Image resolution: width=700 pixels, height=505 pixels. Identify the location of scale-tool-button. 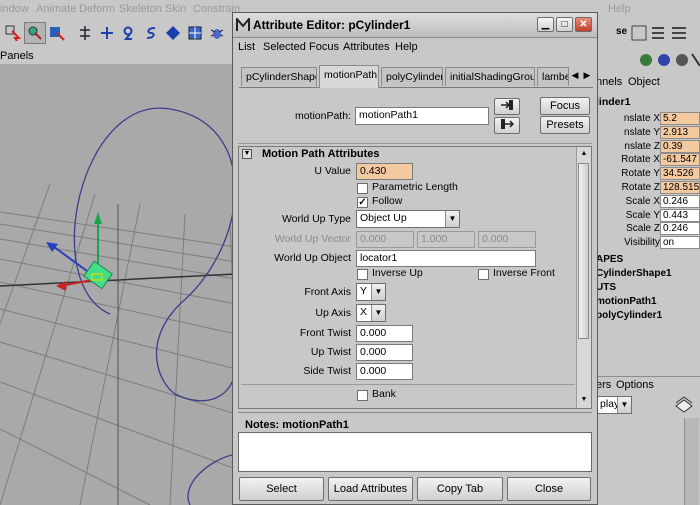
(151, 33).